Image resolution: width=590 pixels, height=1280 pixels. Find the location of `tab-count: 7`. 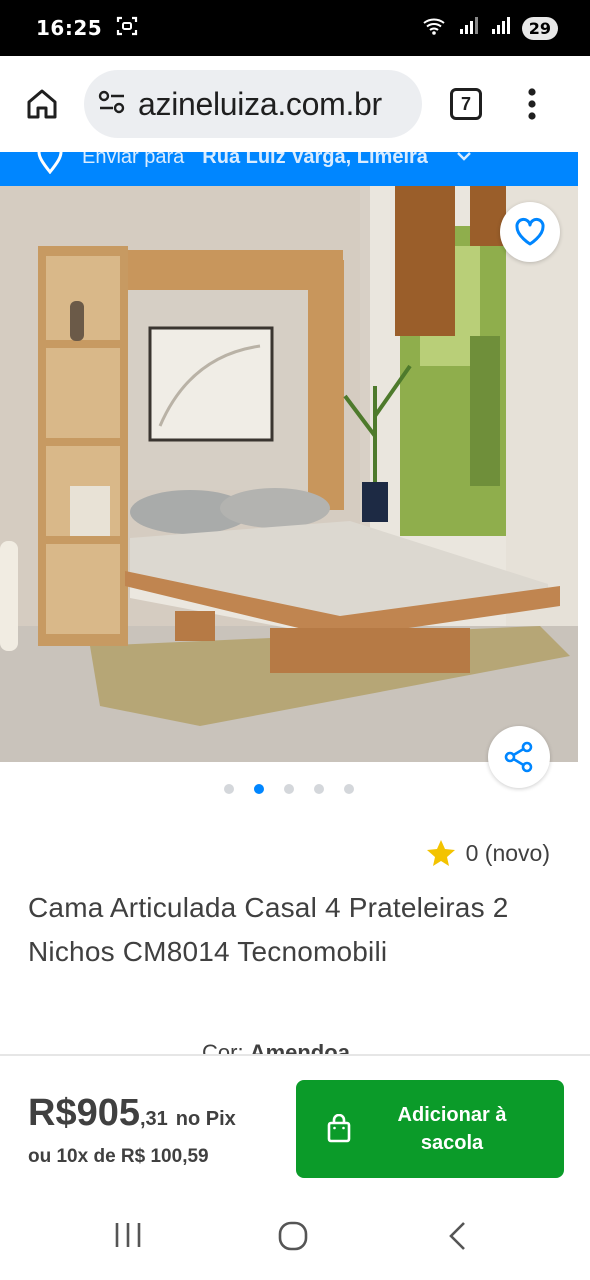

tab-count: 7 is located at coordinates (466, 104).